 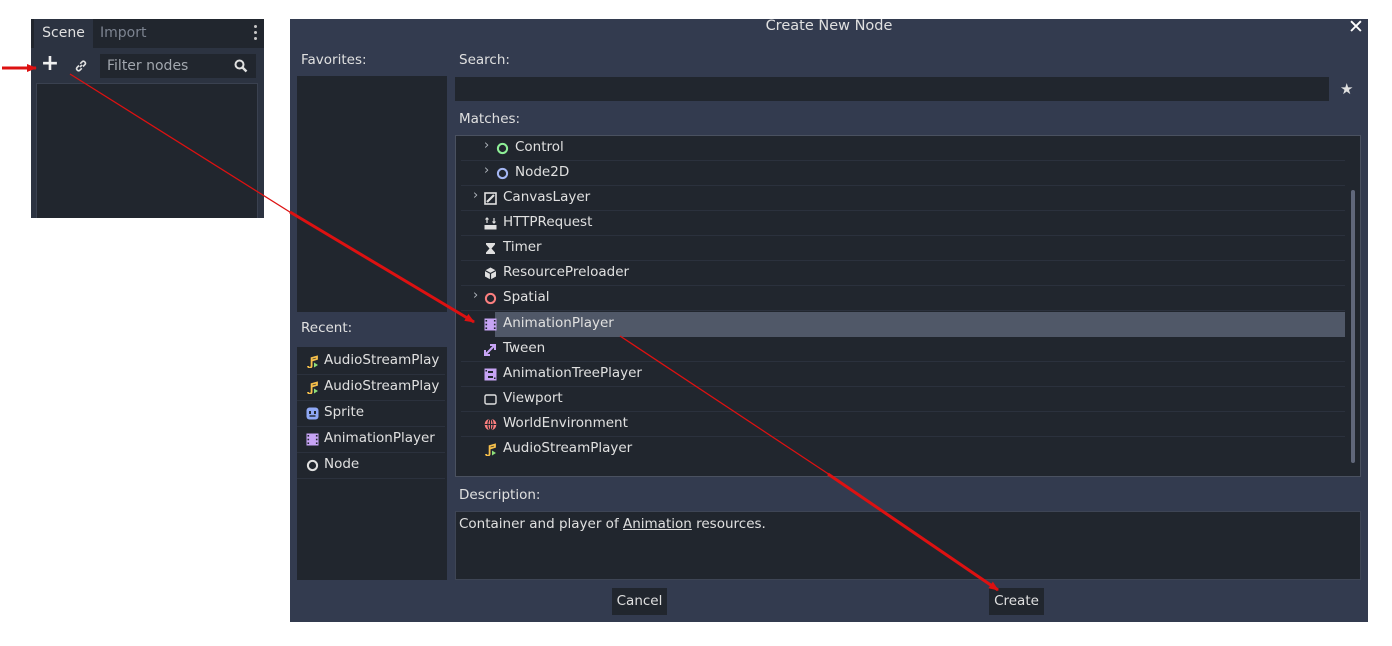 I want to click on recent-item: AnimationPlayer, so click(x=371, y=440).